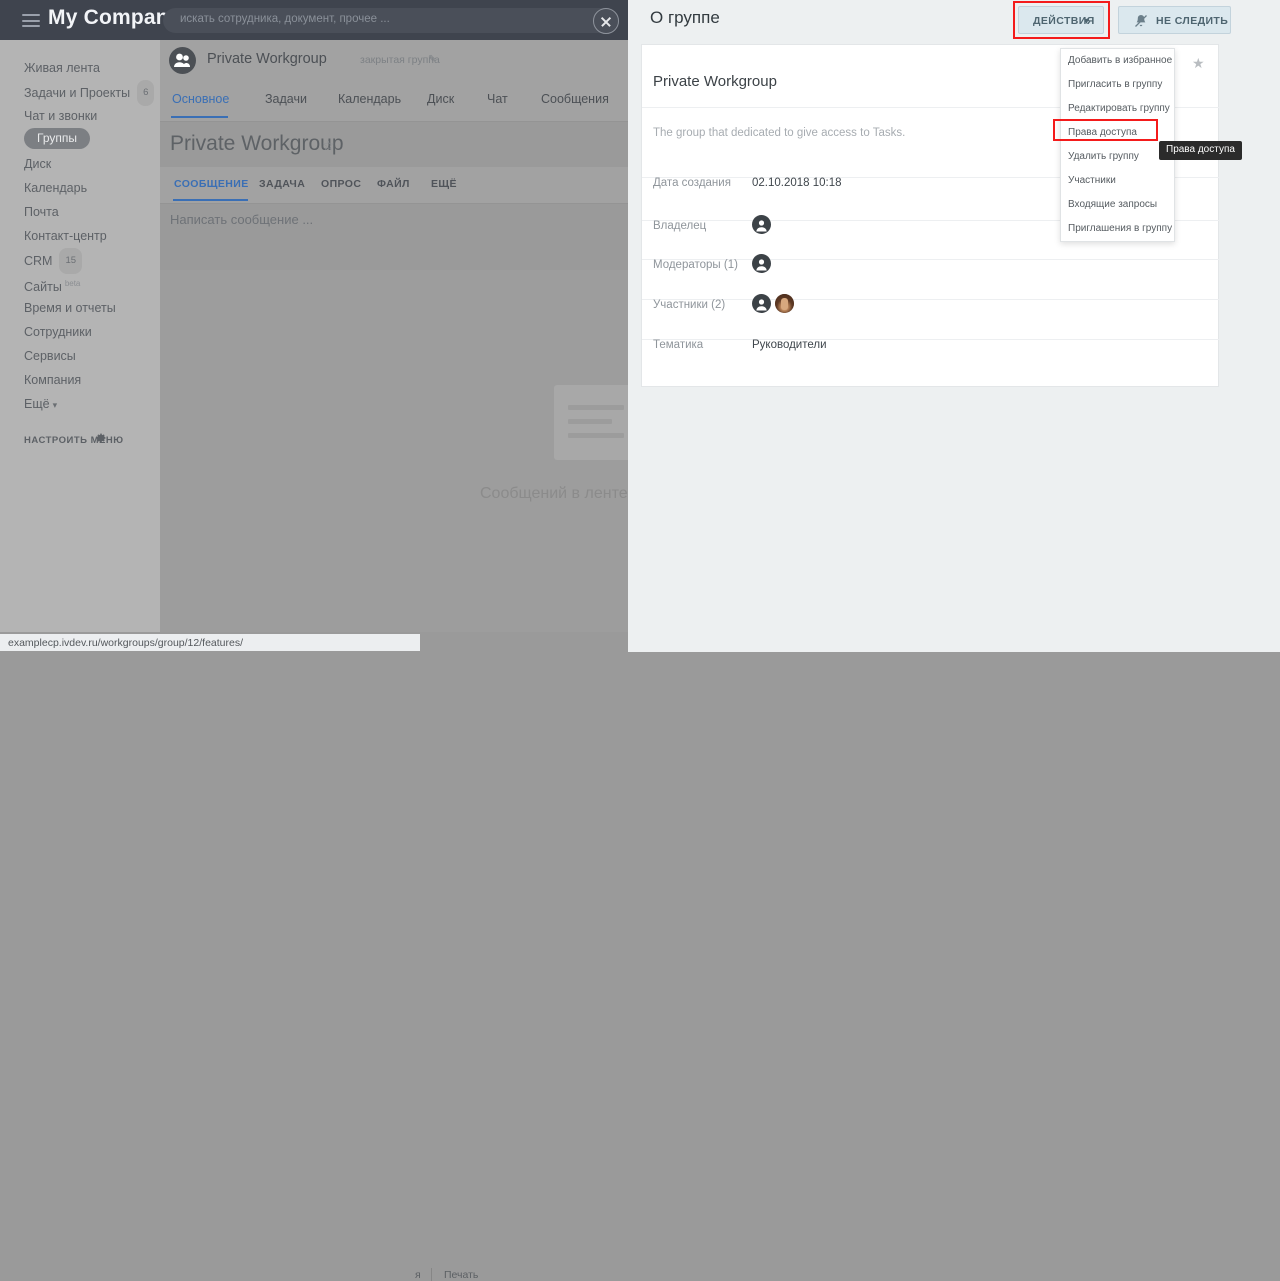 The width and height of the screenshot is (1280, 1281). I want to click on sidebar-item-4: Диск, so click(80, 164).